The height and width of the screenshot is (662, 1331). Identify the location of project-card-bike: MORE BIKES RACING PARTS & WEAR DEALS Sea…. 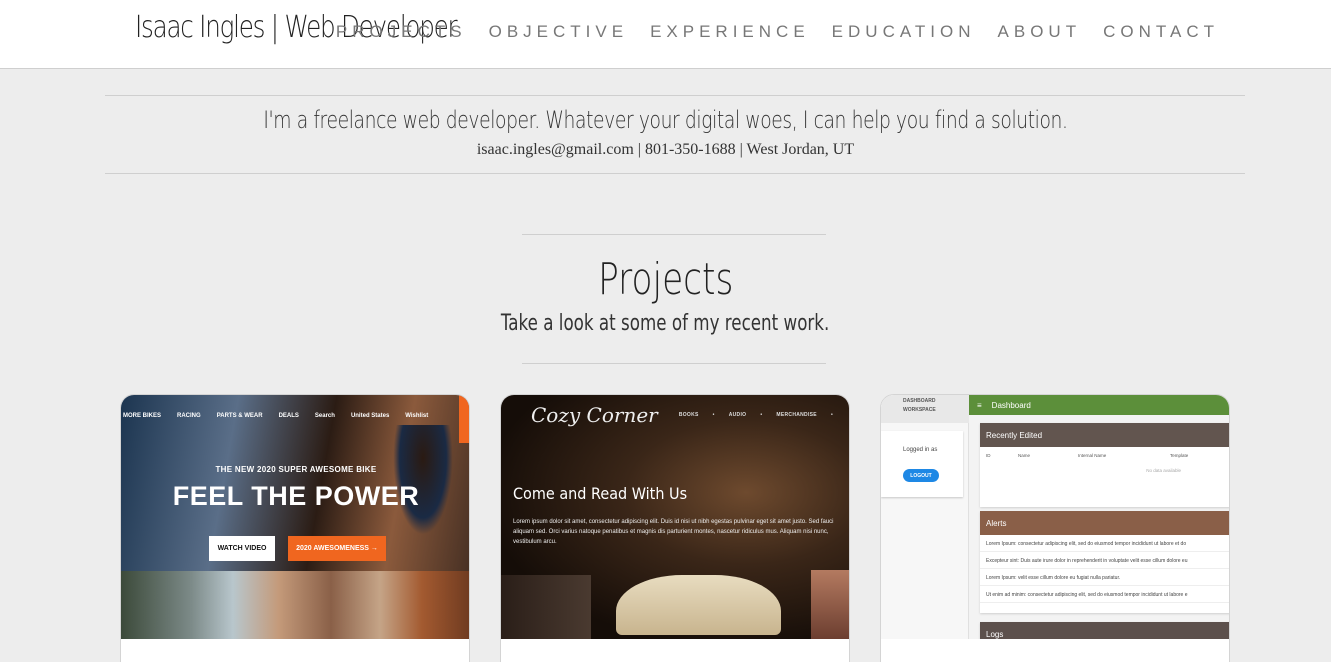
(295, 528).